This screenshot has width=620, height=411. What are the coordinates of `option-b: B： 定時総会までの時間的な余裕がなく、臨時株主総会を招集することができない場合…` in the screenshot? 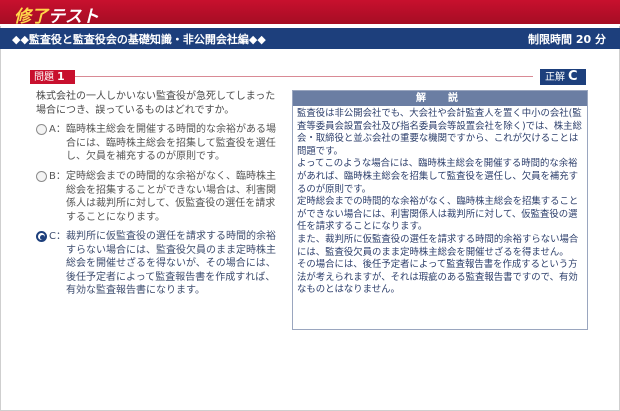 It's located at (158, 197).